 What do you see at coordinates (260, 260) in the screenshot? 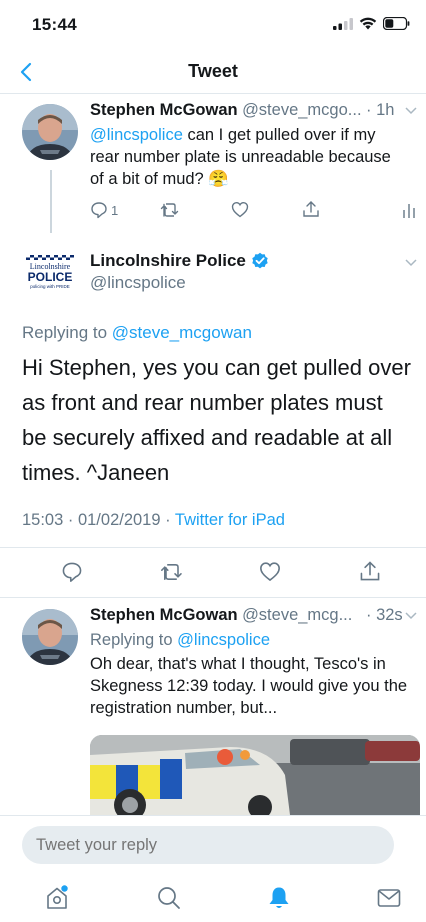
I see `verified-badge-icon` at bounding box center [260, 260].